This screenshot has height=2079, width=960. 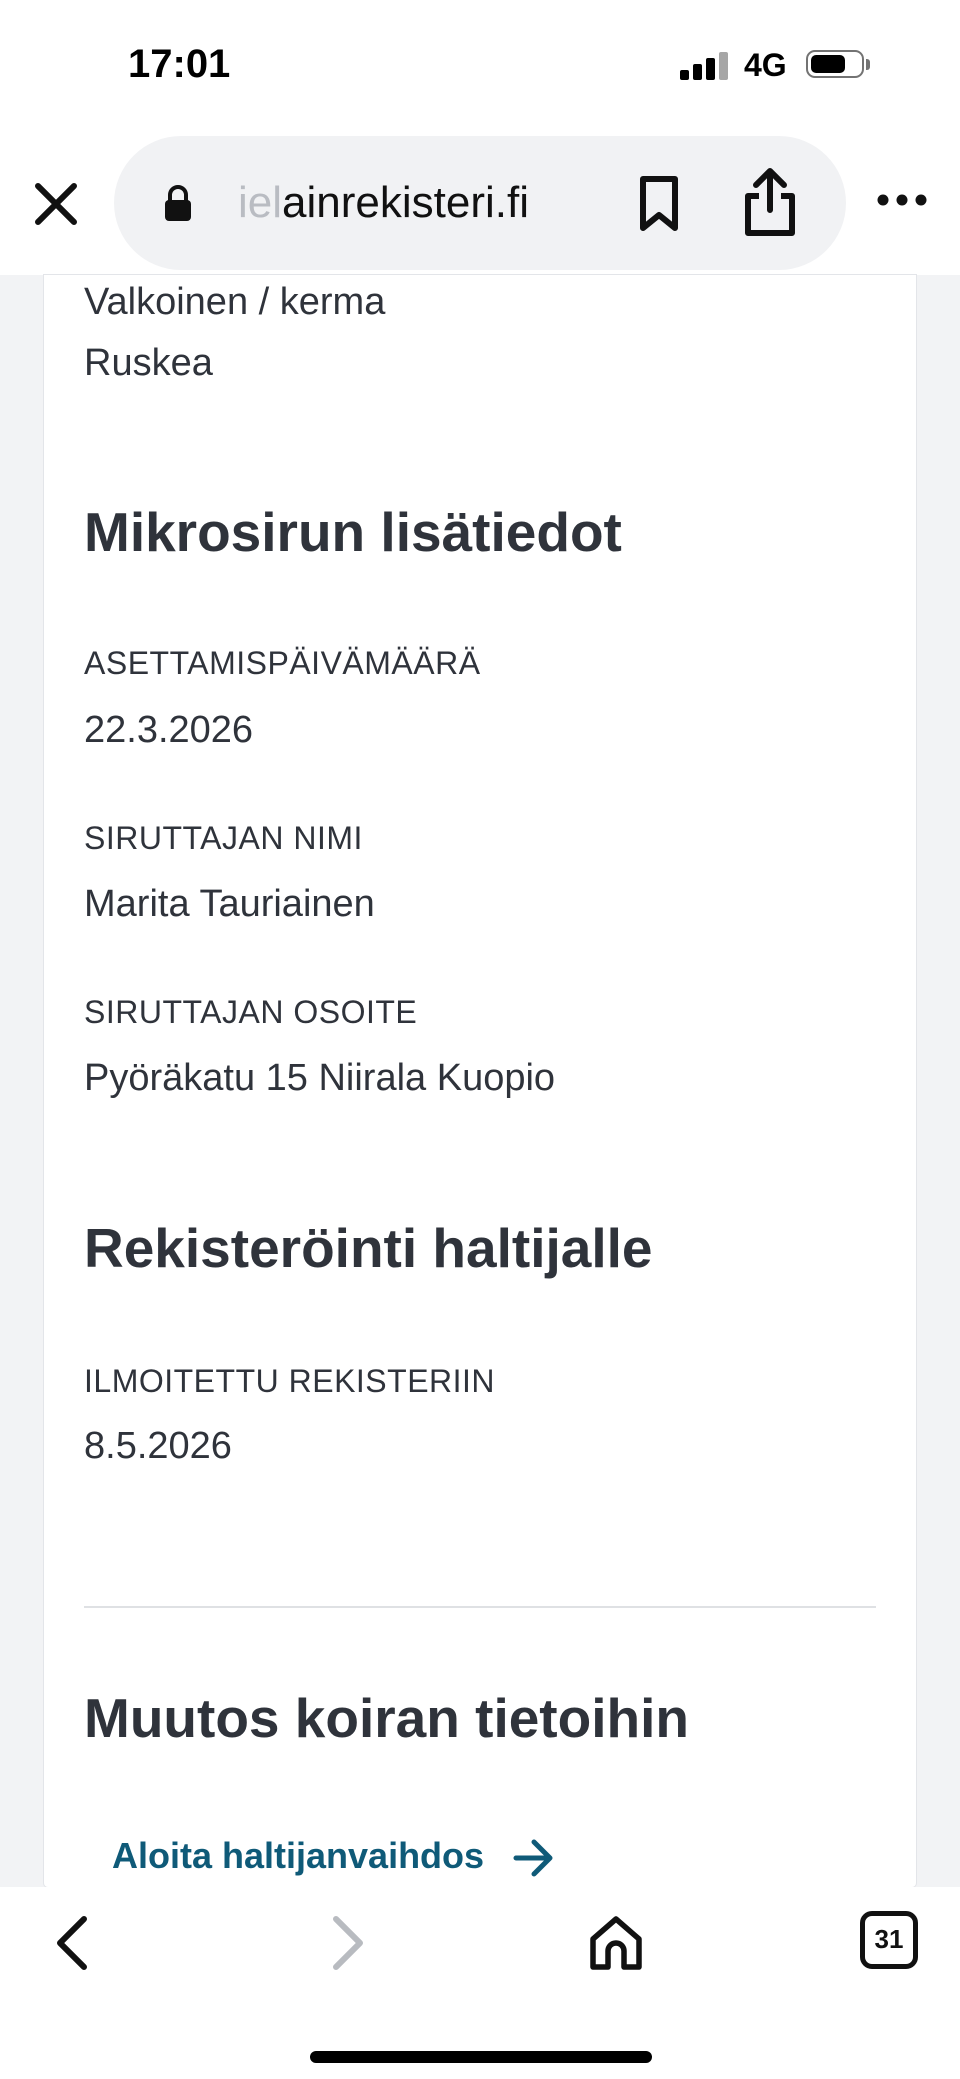 What do you see at coordinates (839, 65) in the screenshot?
I see `battery-icon` at bounding box center [839, 65].